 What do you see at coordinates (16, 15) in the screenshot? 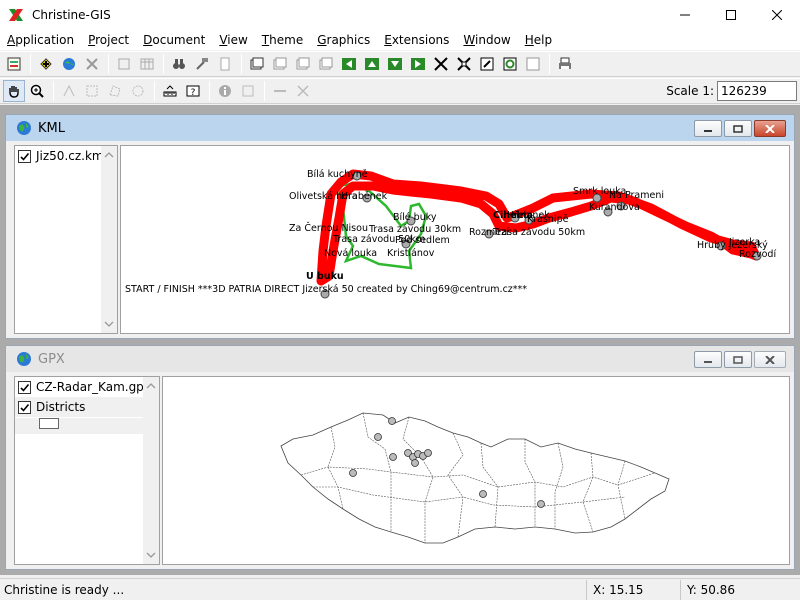
I see `app-logo-icon` at bounding box center [16, 15].